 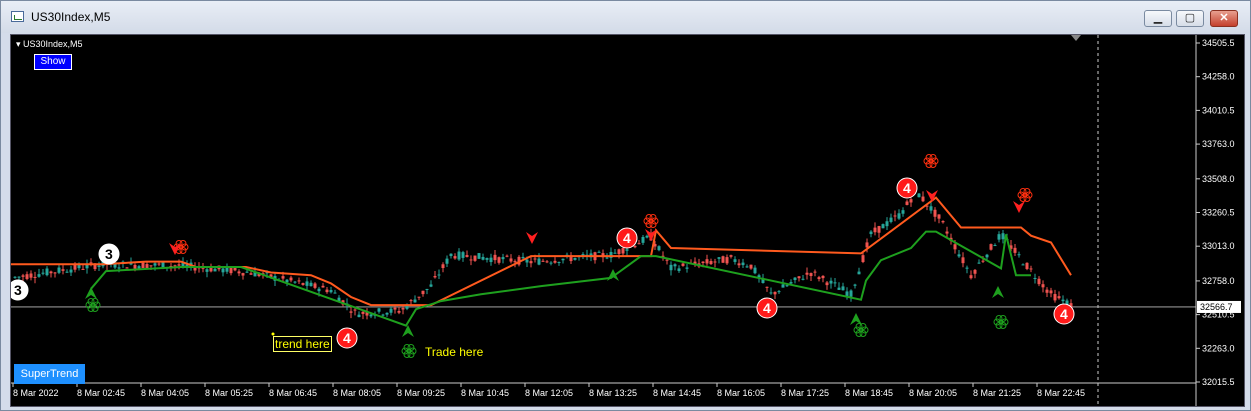 I want to click on price-tick-label: 34010.5, so click(x=1218, y=110).